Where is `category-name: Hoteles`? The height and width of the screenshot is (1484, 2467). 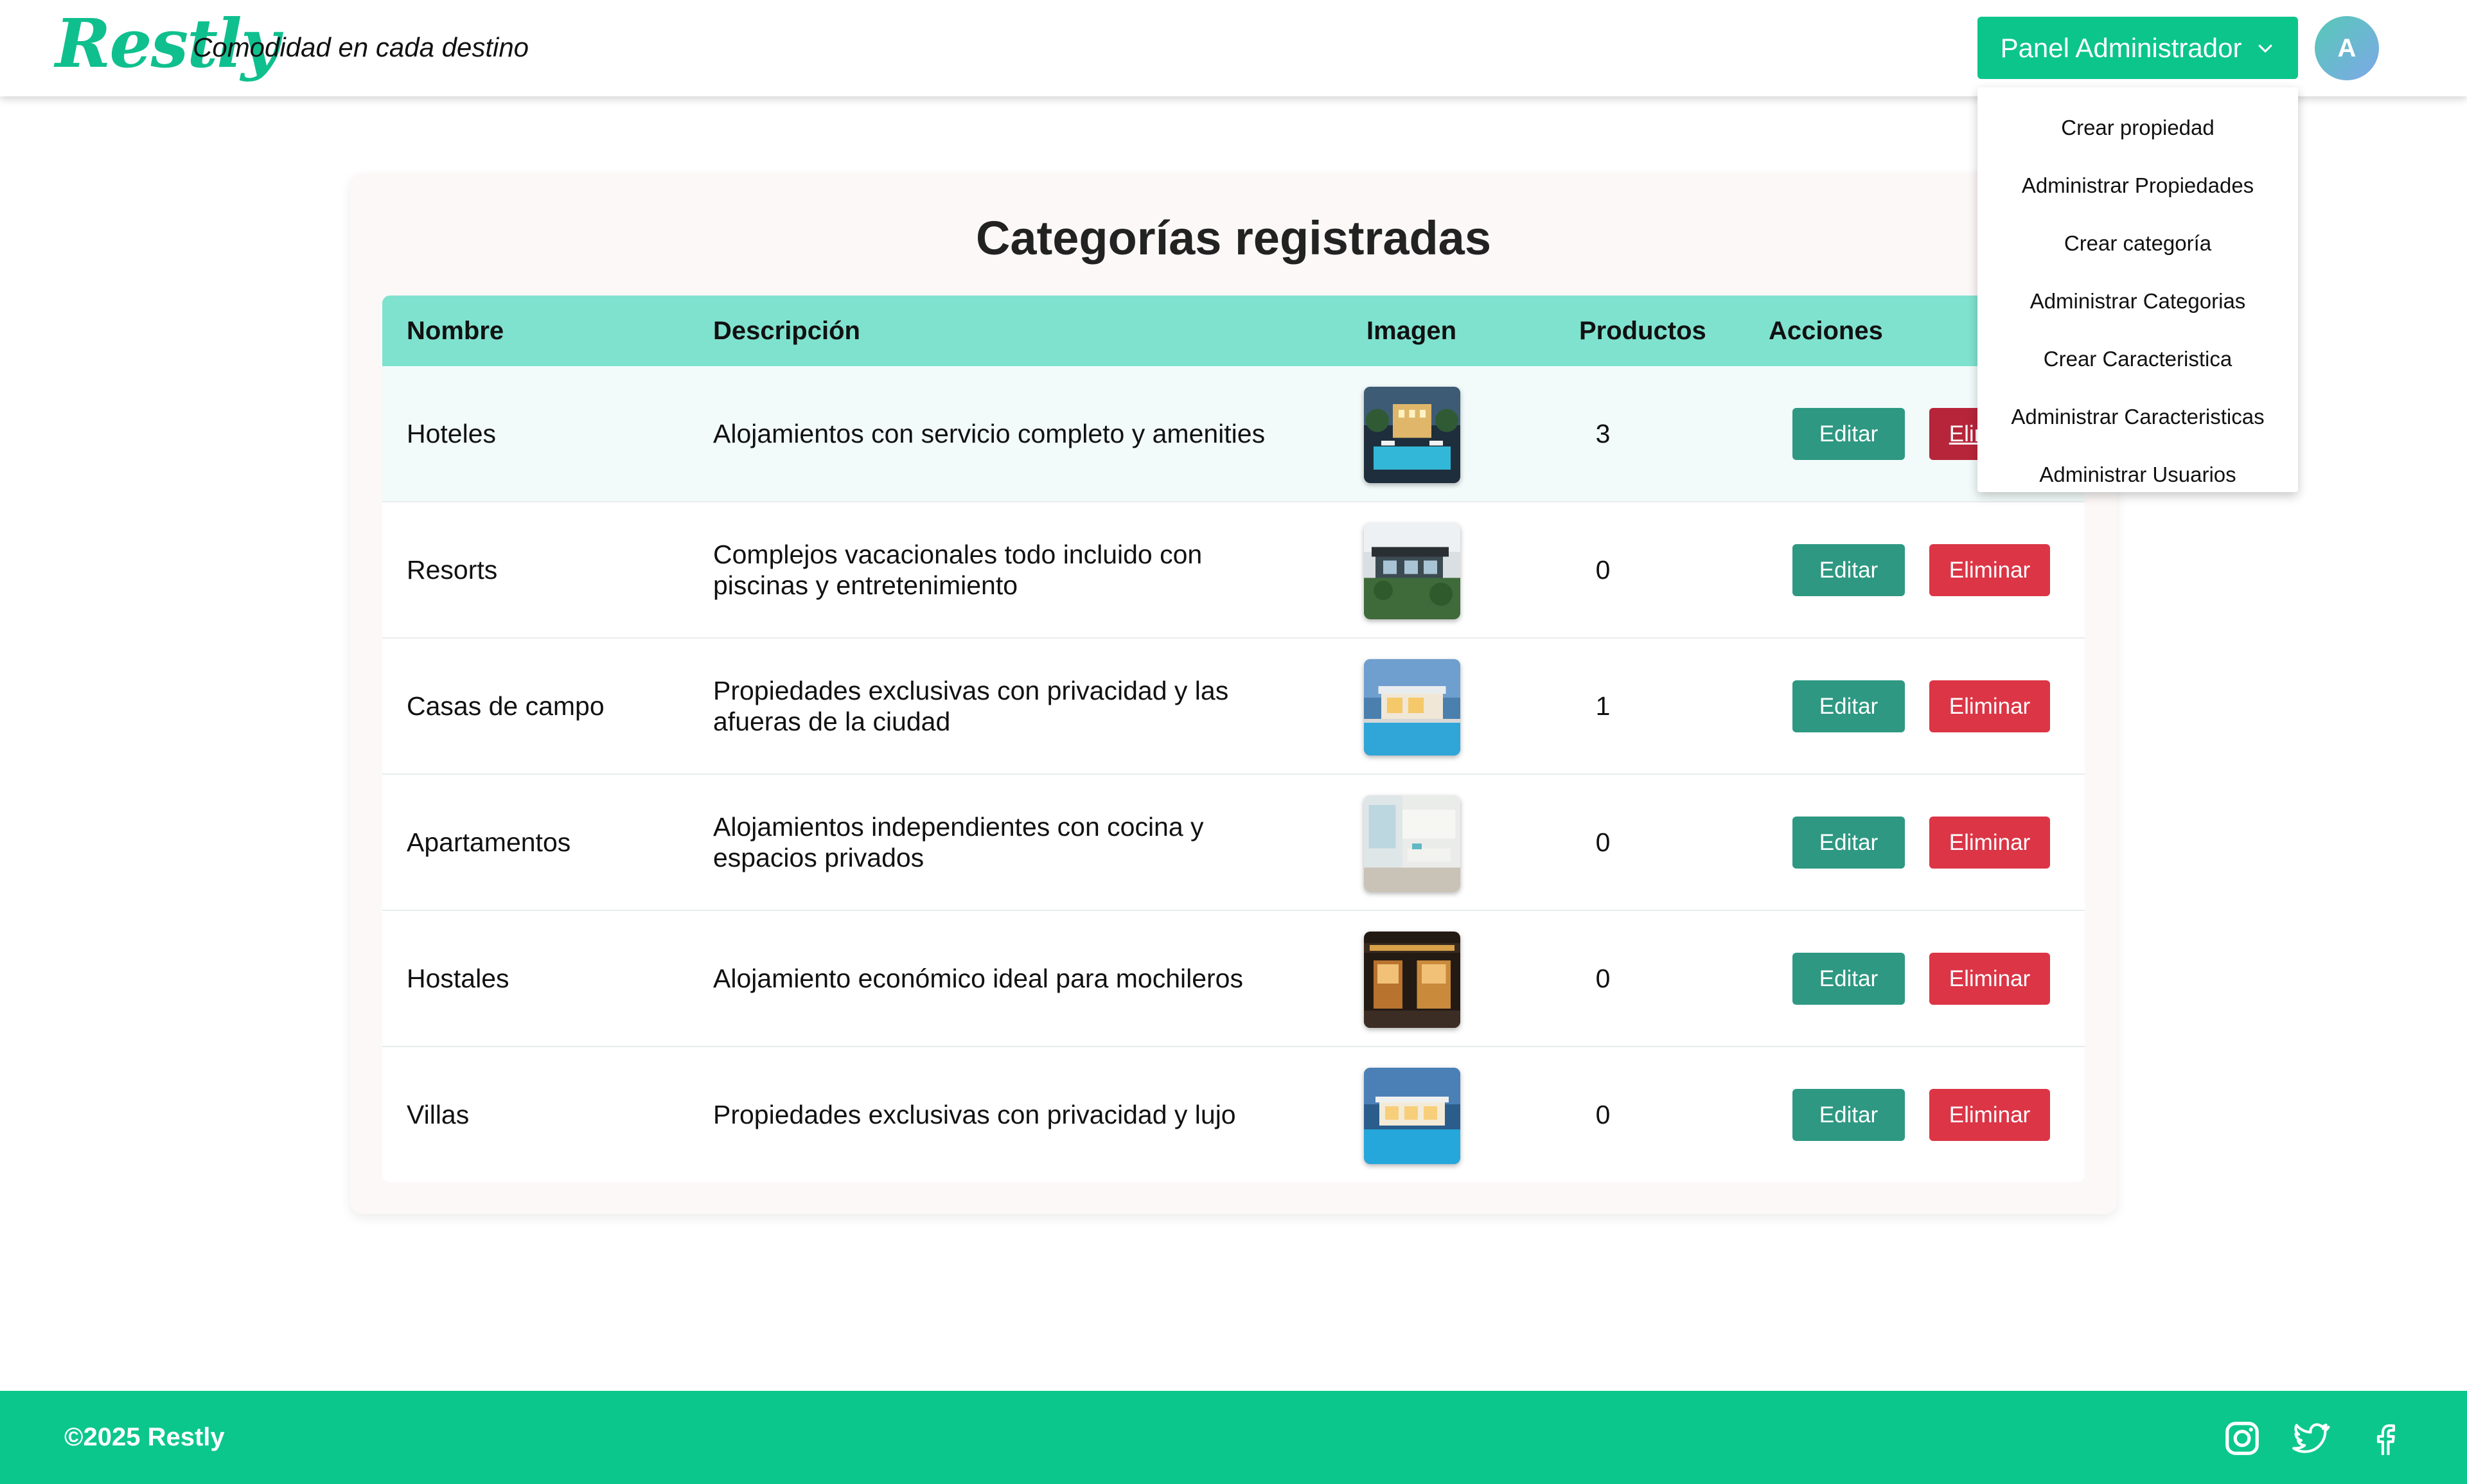 category-name: Hoteles is located at coordinates (452, 433).